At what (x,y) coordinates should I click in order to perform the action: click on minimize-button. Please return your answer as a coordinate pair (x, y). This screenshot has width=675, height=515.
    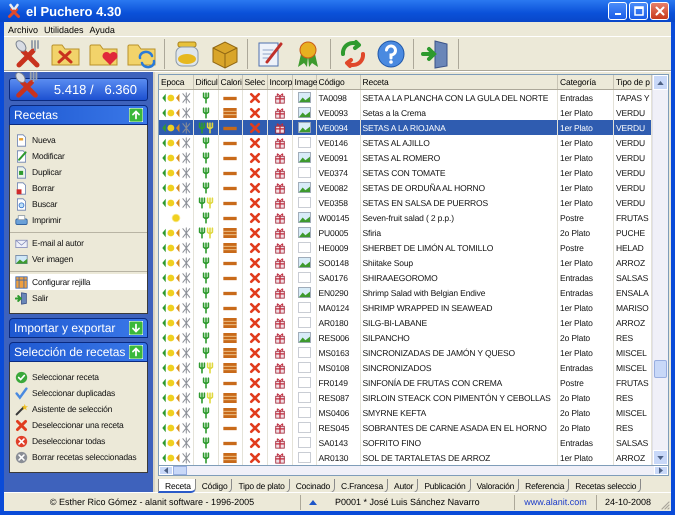
    Looking at the image, I should click on (617, 11).